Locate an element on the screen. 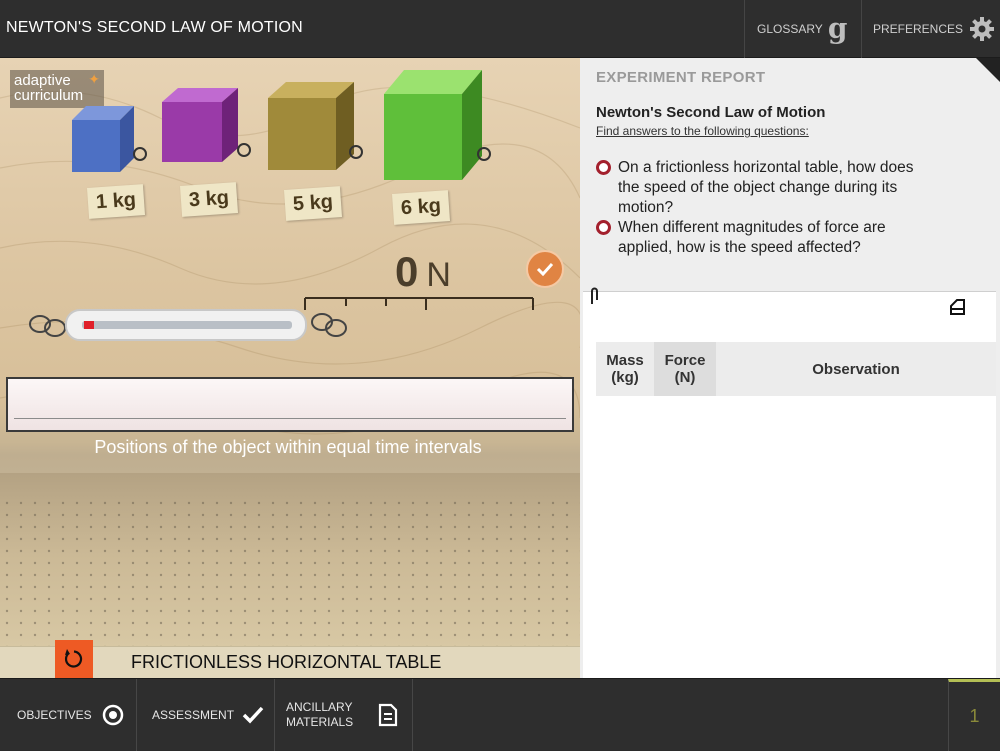 This screenshot has width=1000, height=751. app-title: NEWTON'S SECOND LAW OF MOTION is located at coordinates (154, 27).